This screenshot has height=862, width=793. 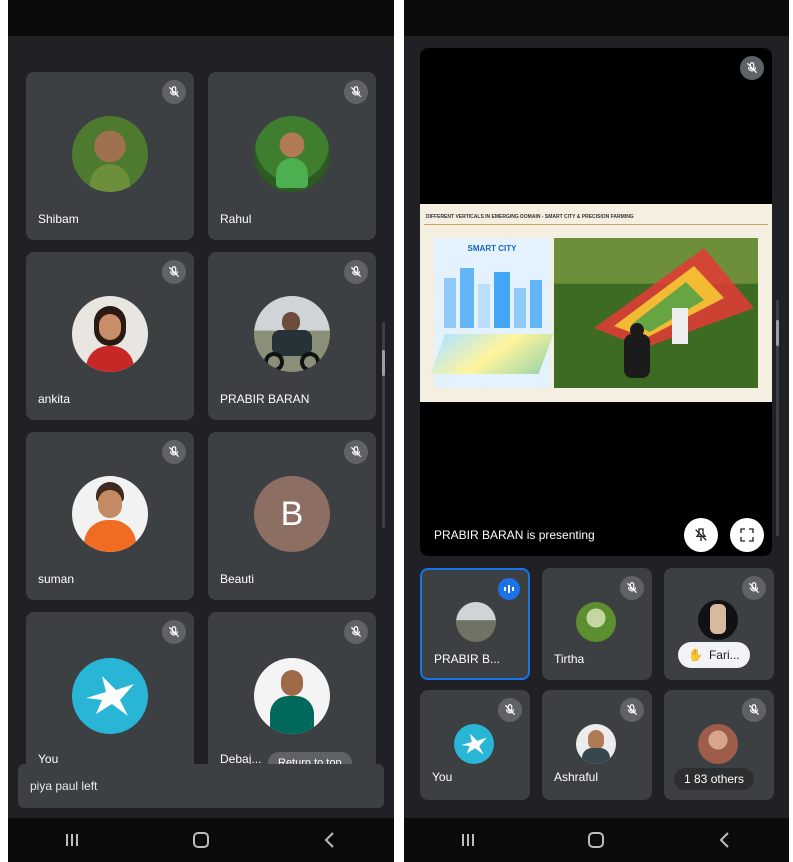 I want to click on participant-tile: Debaj... Return to top, so click(x=292, y=696).